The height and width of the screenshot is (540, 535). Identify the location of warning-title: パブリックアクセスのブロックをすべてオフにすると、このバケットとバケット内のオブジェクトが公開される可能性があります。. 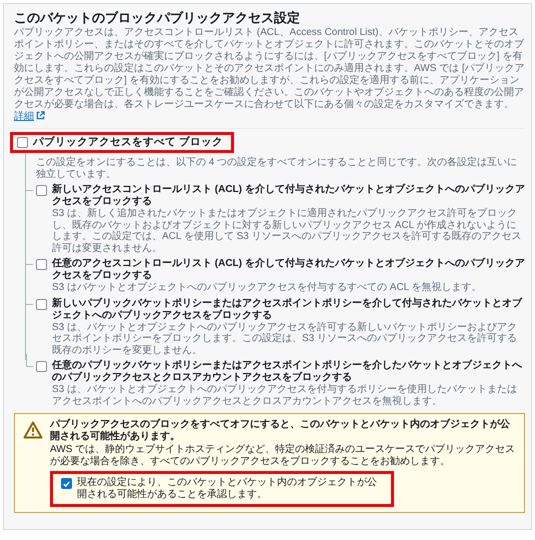
(280, 431).